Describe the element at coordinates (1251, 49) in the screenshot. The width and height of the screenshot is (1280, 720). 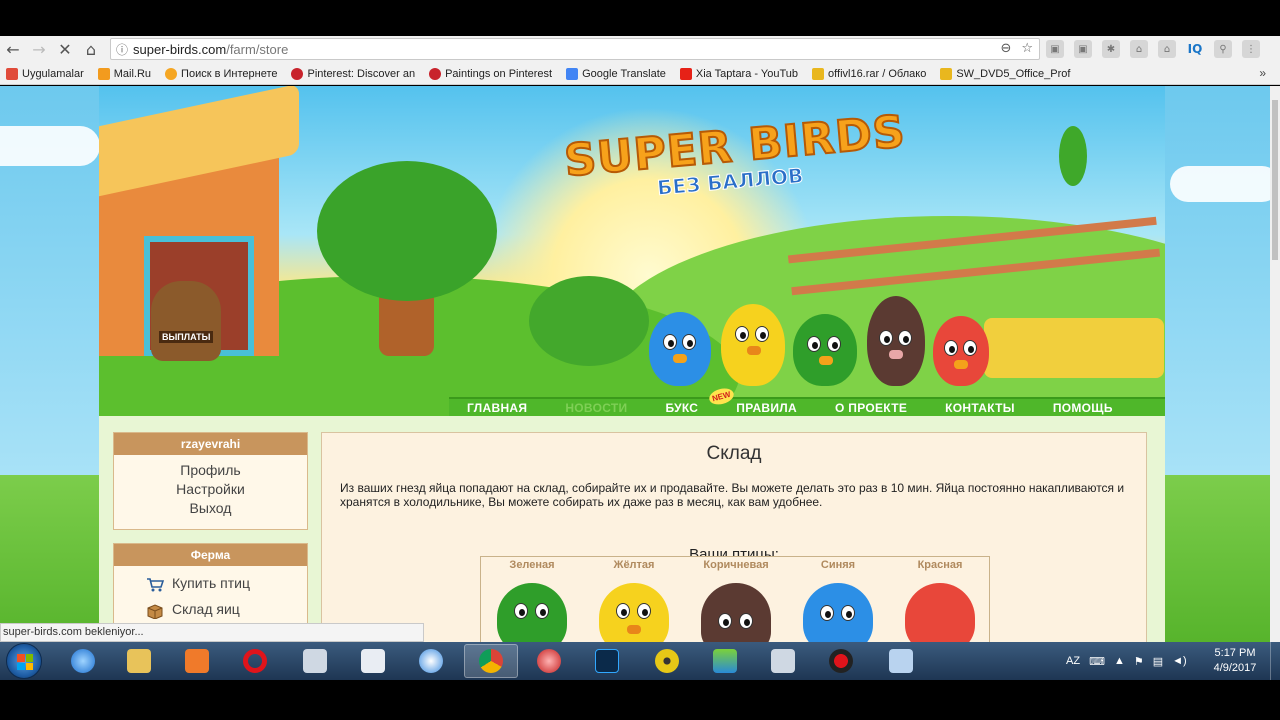
I see `menu-icon: ⋮` at that location.